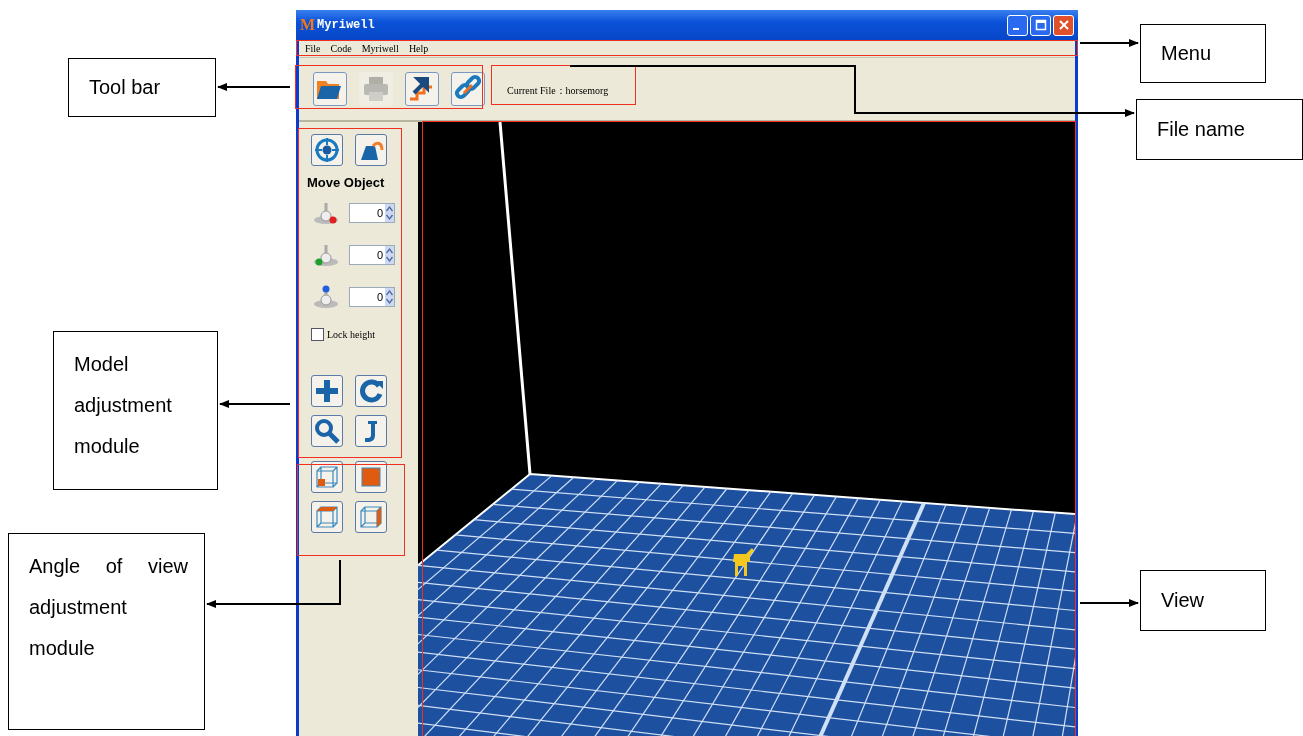  I want to click on menu-item: Code, so click(341, 48).